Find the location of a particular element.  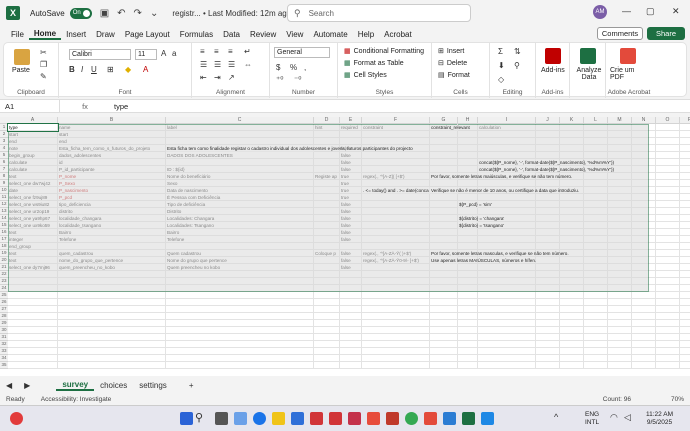

create-pdf-button: Crie um PDF is located at coordinates (630, 74).